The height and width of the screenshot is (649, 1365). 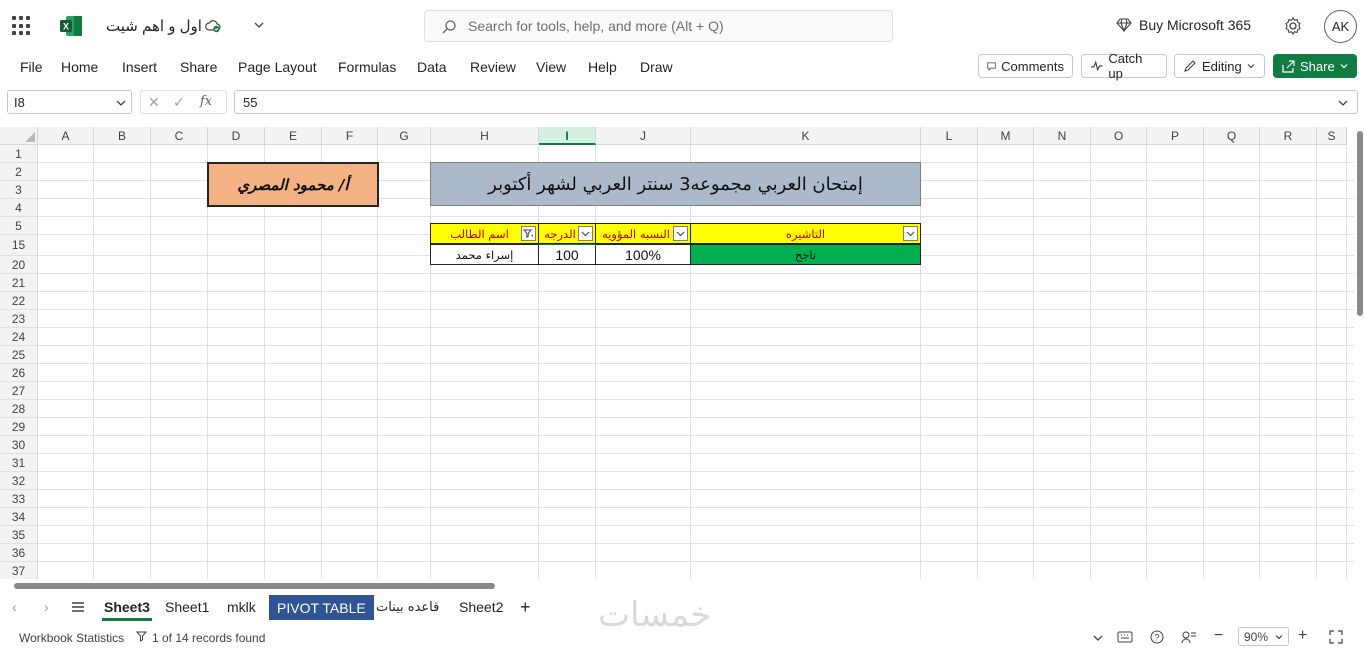 I want to click on column-header-e: E, so click(x=293, y=136).